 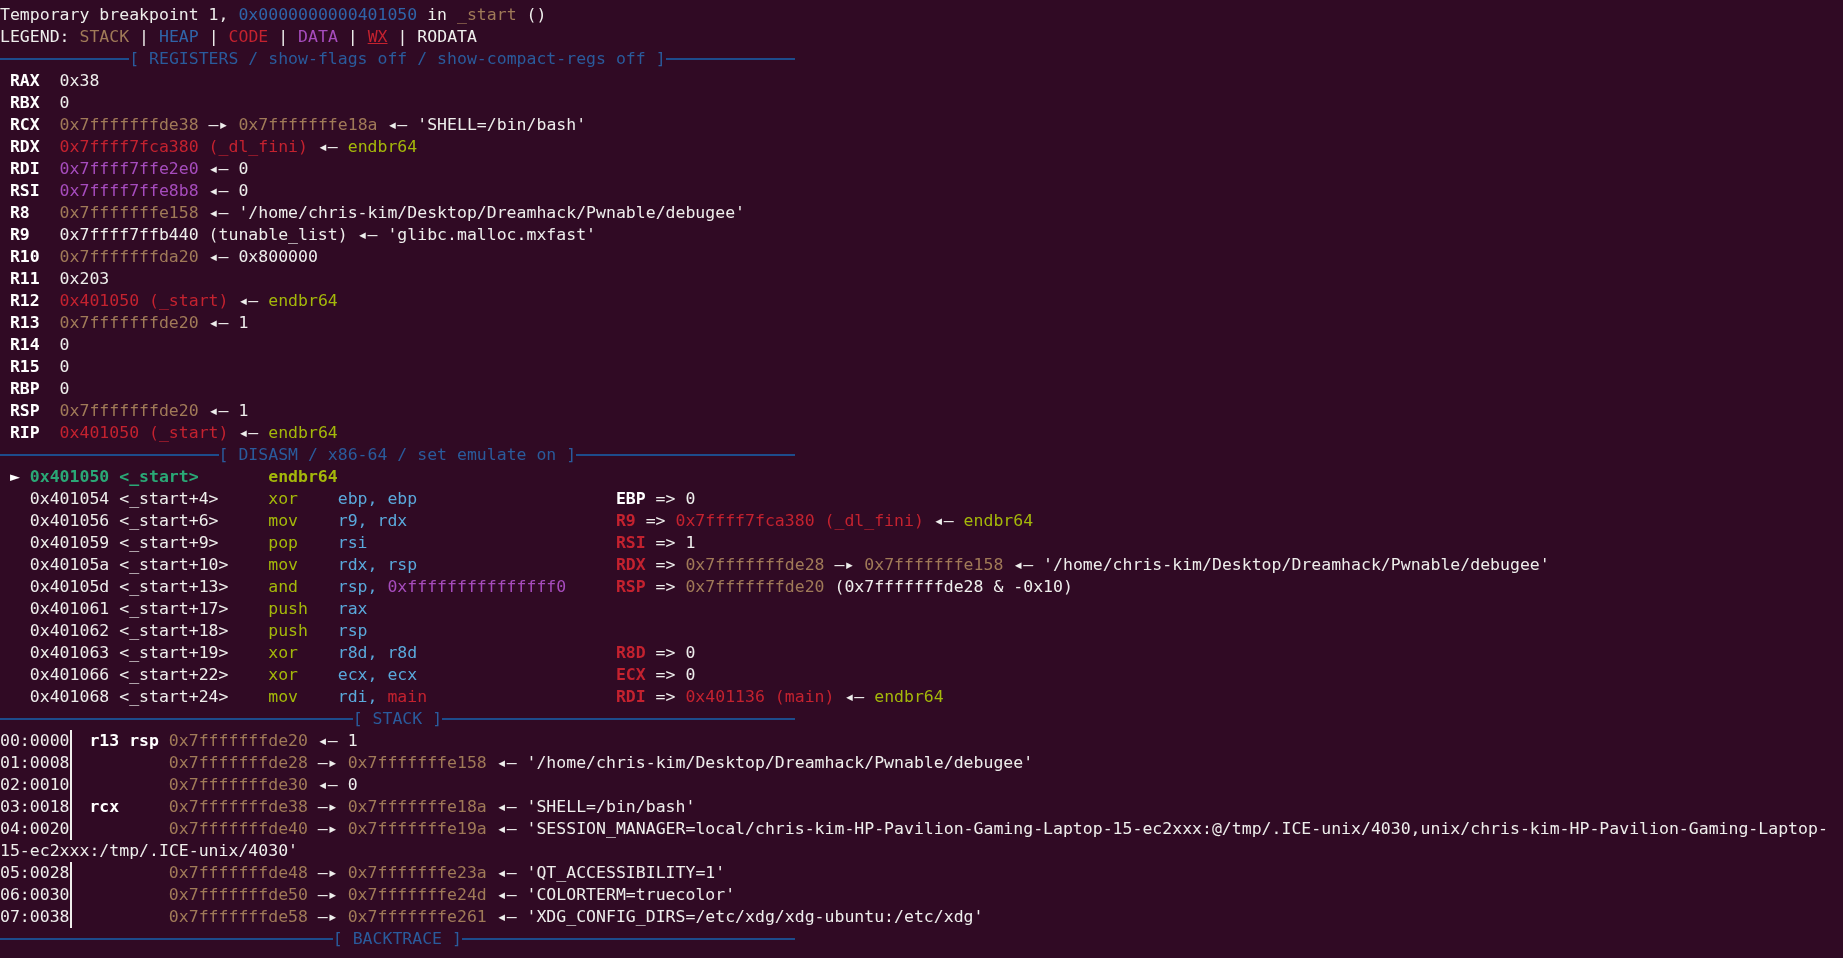 I want to click on register-name: RDI, so click(x=24, y=168).